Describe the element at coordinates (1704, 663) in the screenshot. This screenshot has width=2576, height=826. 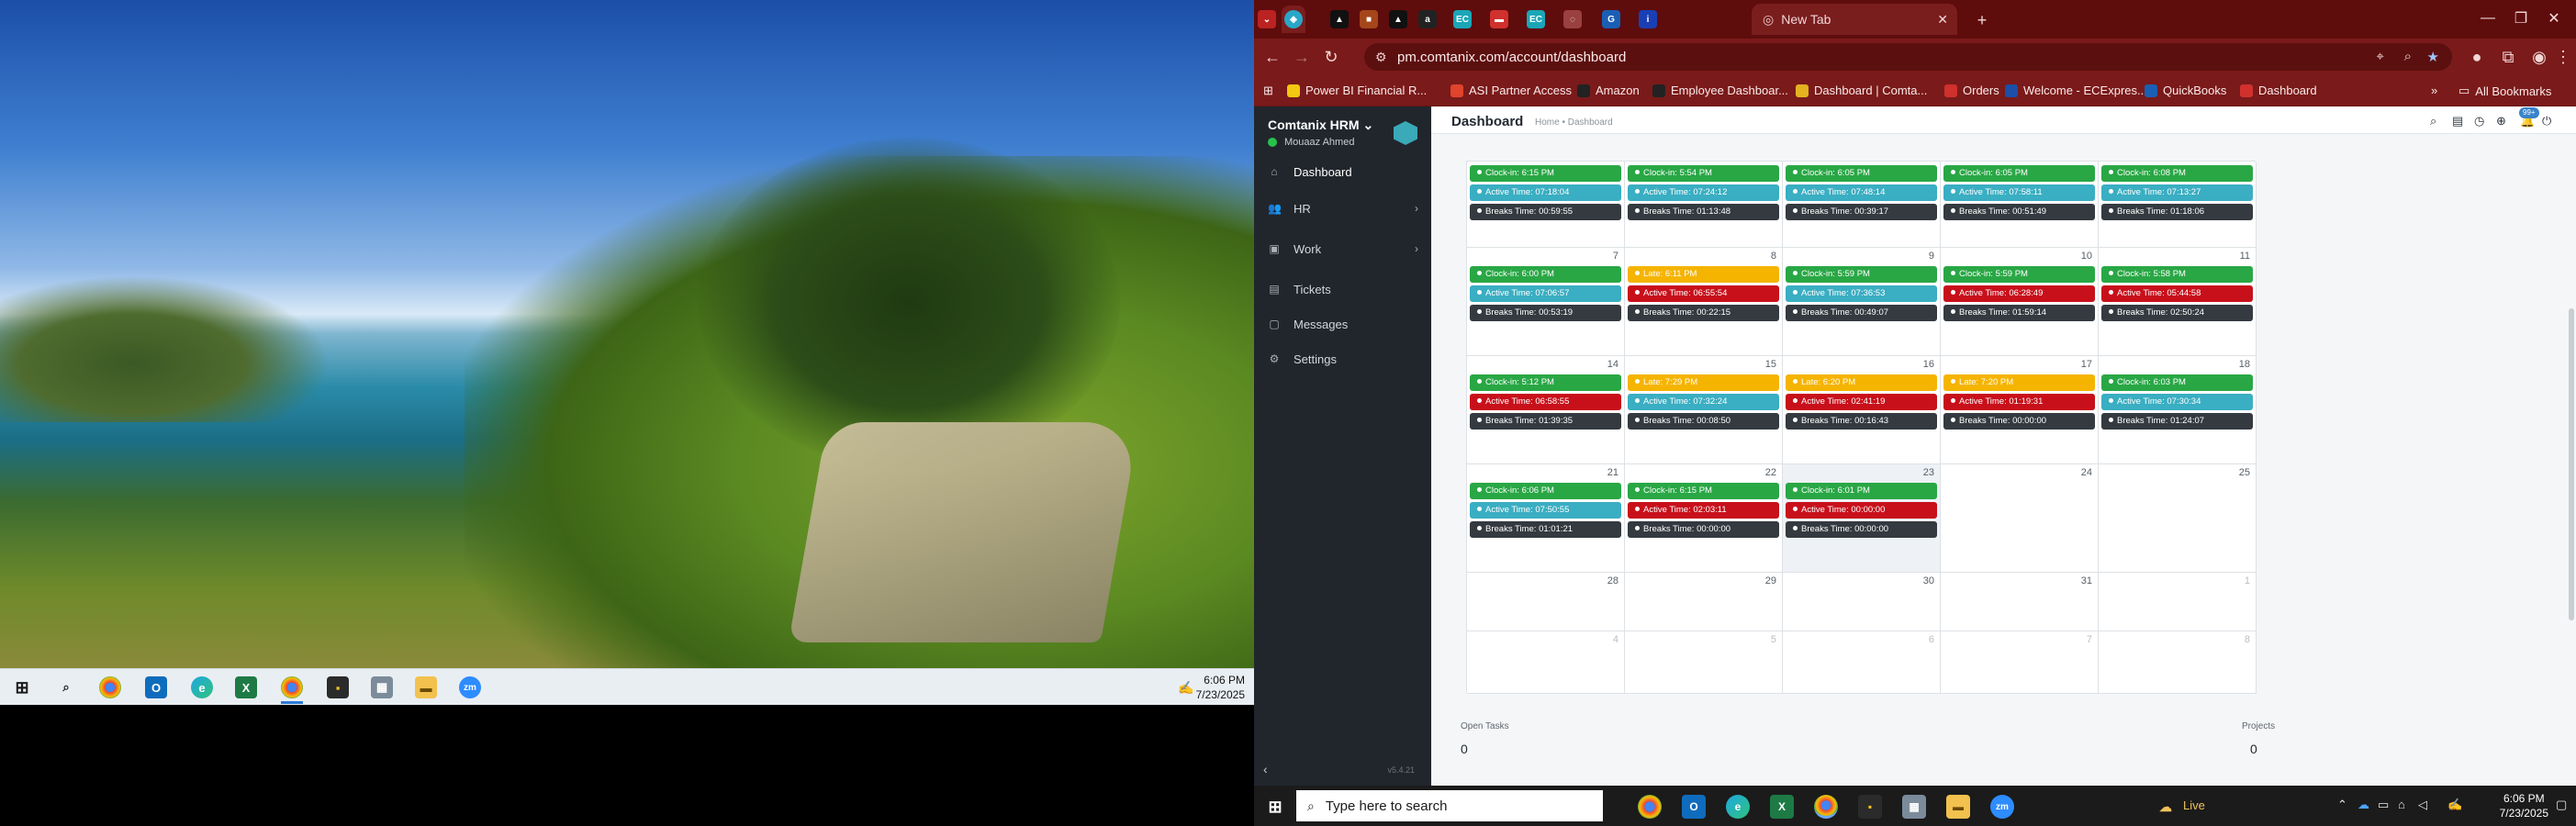
I see `calendar-day-cell: 5` at that location.